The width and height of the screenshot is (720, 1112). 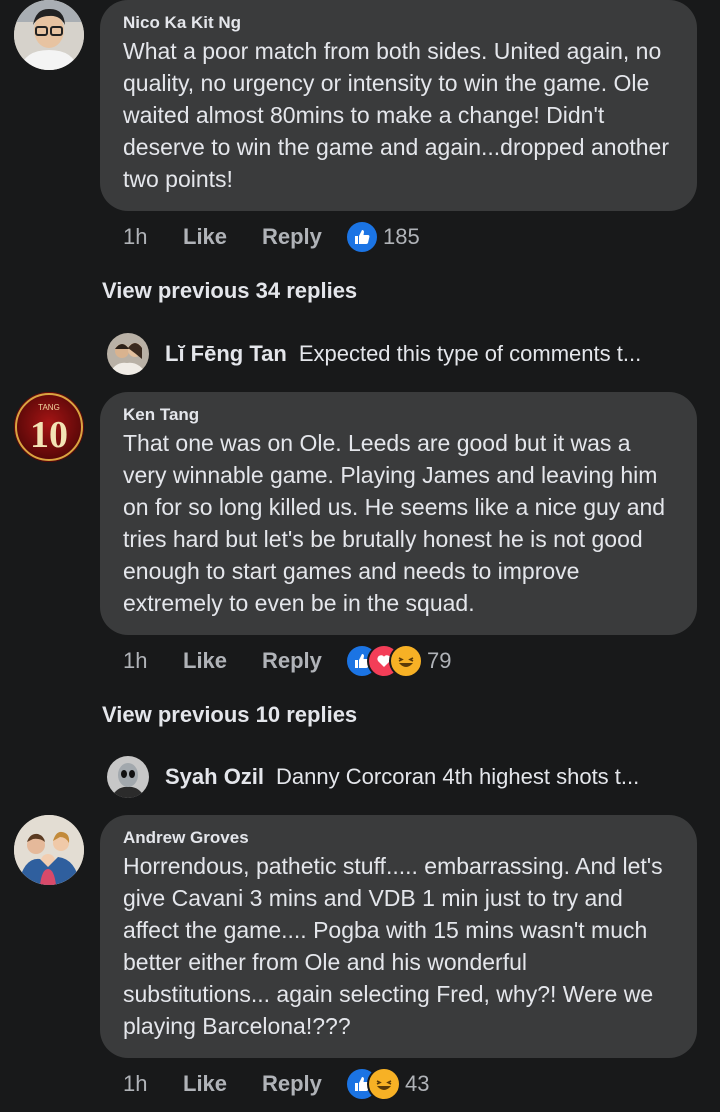 What do you see at coordinates (399, 838) in the screenshot?
I see `comment-author: Andrew Groves` at bounding box center [399, 838].